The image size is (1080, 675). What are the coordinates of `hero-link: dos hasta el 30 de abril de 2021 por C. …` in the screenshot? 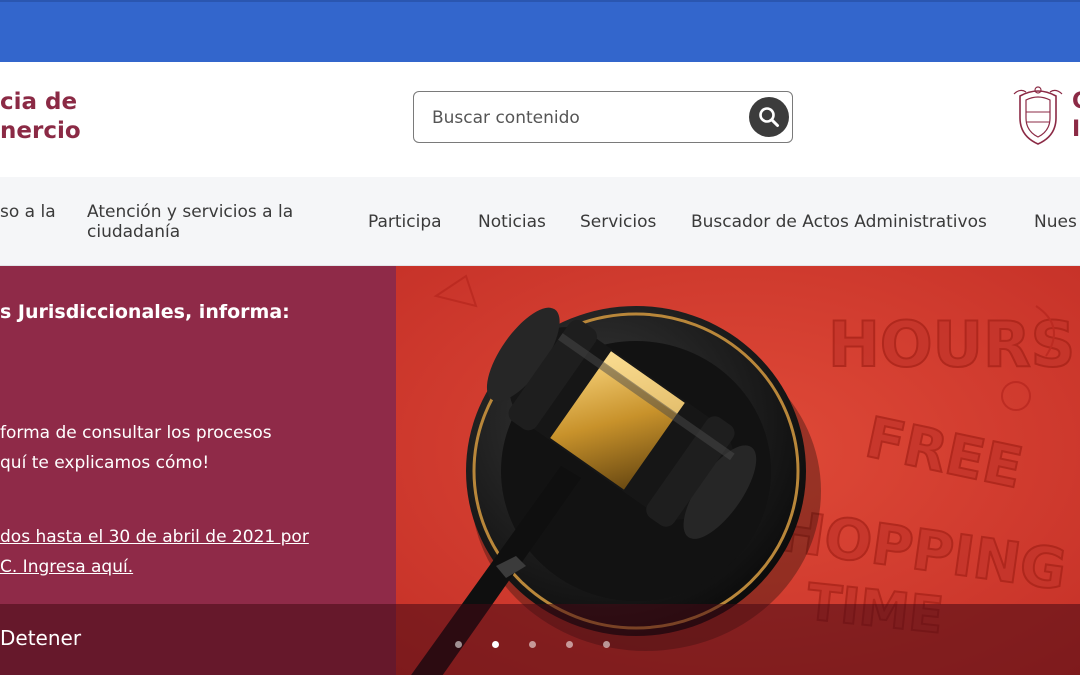 It's located at (154, 552).